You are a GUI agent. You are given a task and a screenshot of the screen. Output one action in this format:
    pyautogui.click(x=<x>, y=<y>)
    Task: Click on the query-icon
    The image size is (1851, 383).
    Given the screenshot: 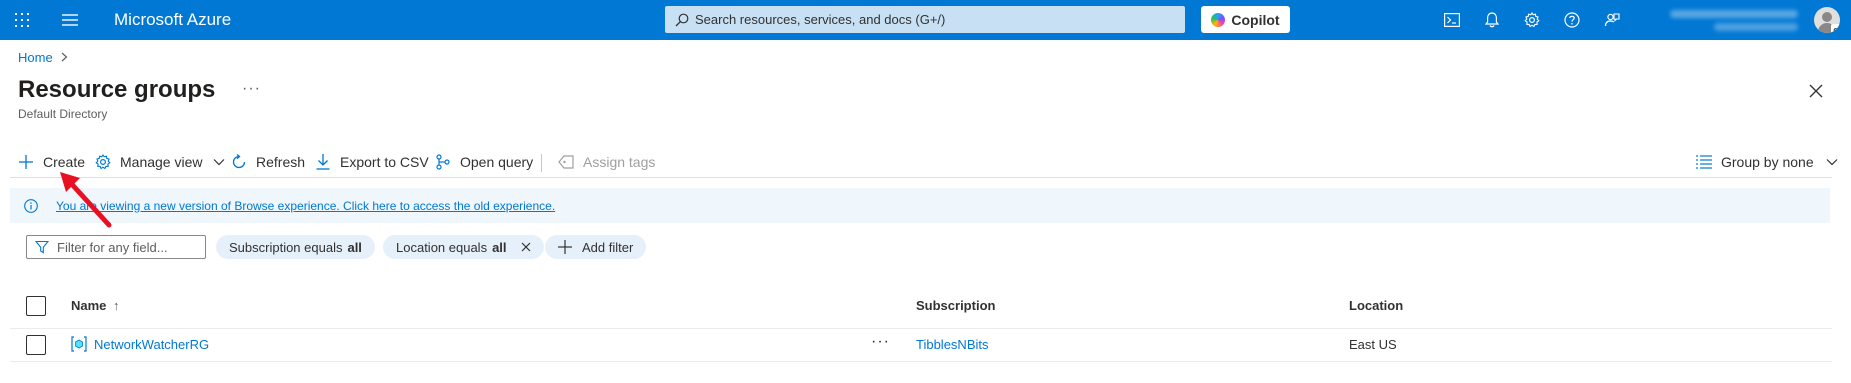 What is the action you would take?
    pyautogui.click(x=443, y=162)
    